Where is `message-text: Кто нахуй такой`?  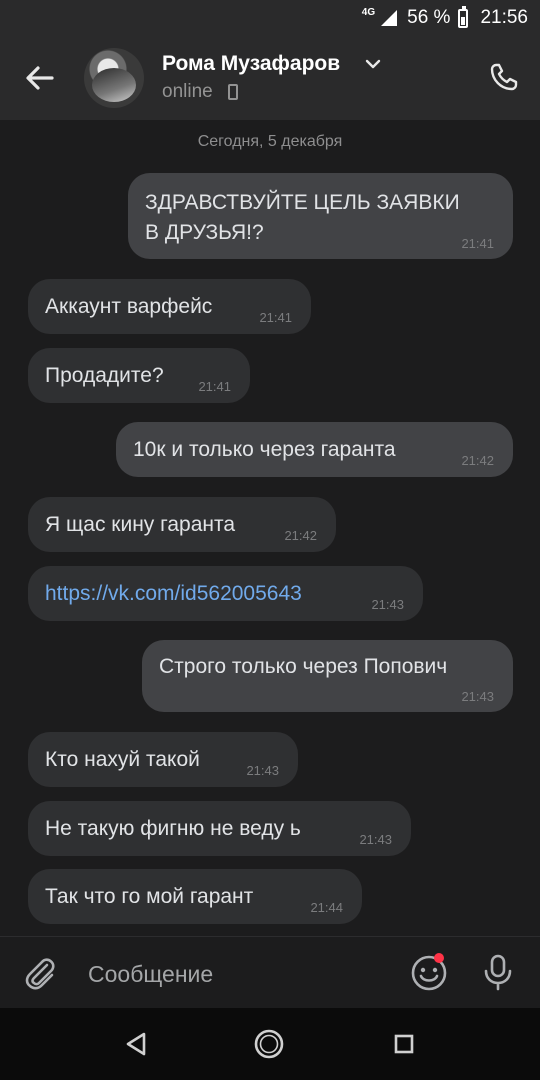 message-text: Кто нахуй такой is located at coordinates (122, 759).